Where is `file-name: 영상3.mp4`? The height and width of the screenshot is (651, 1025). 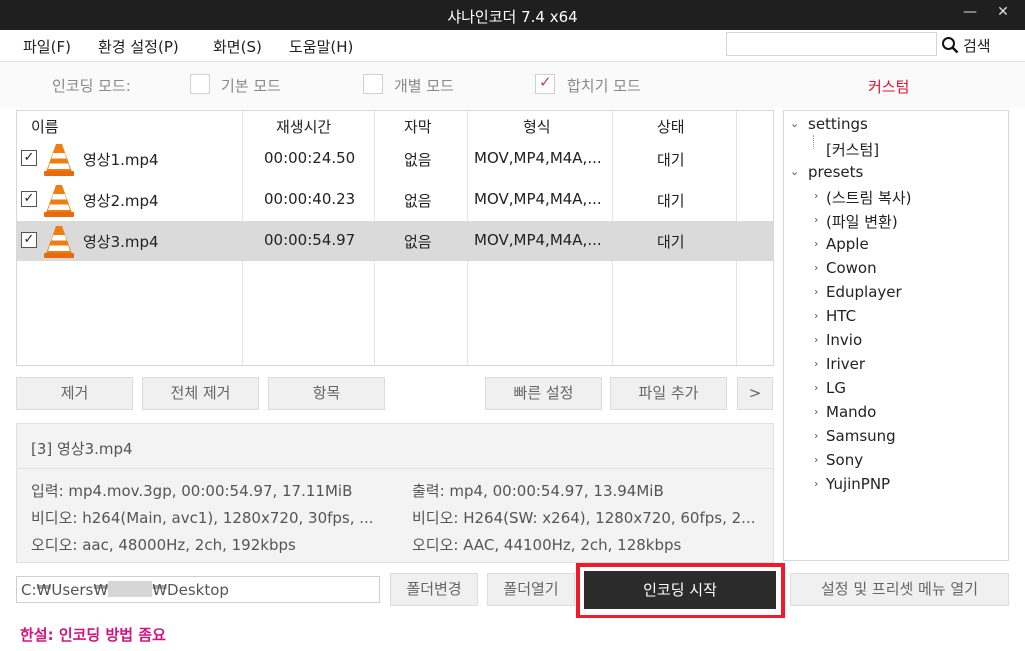 file-name: 영상3.mp4 is located at coordinates (121, 242).